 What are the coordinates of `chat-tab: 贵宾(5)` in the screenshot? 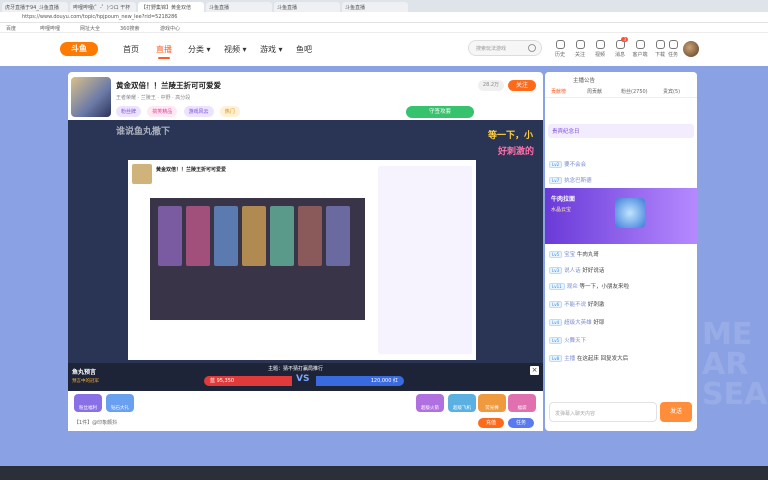 It's located at (671, 91).